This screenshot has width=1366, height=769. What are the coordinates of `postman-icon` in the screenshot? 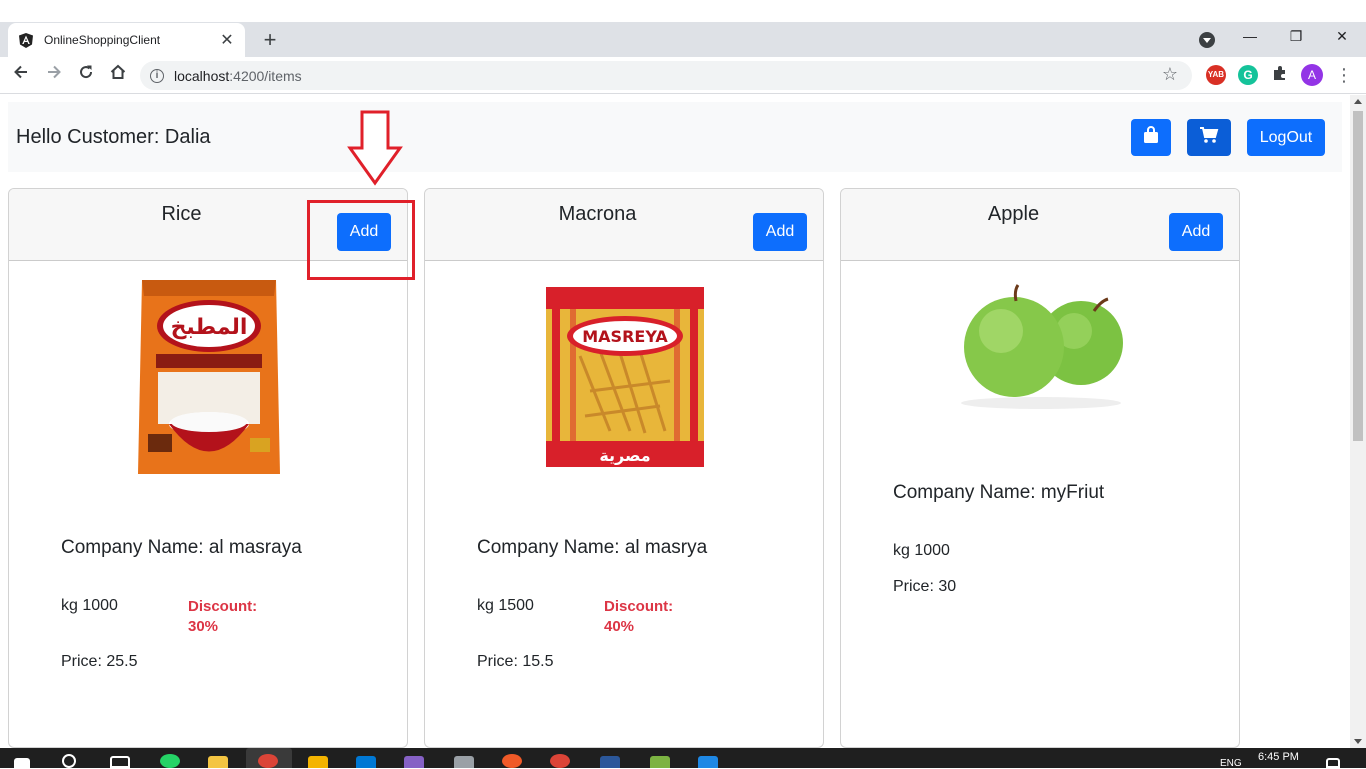 It's located at (512, 761).